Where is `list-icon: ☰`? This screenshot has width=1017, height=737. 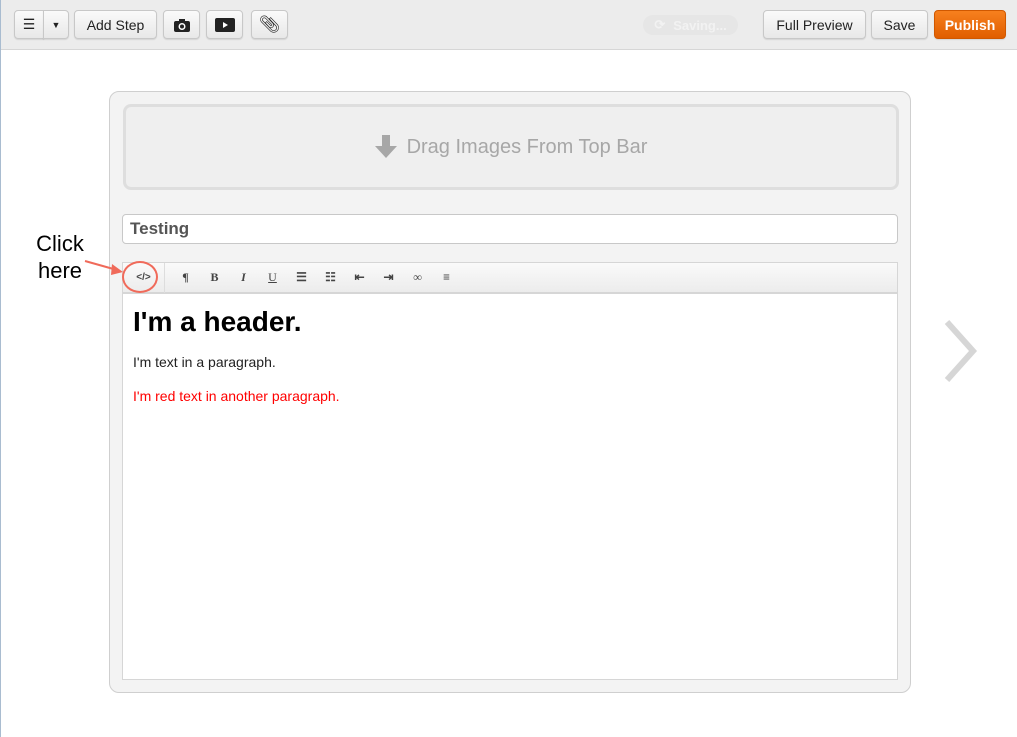
list-icon: ☰ is located at coordinates (29, 24).